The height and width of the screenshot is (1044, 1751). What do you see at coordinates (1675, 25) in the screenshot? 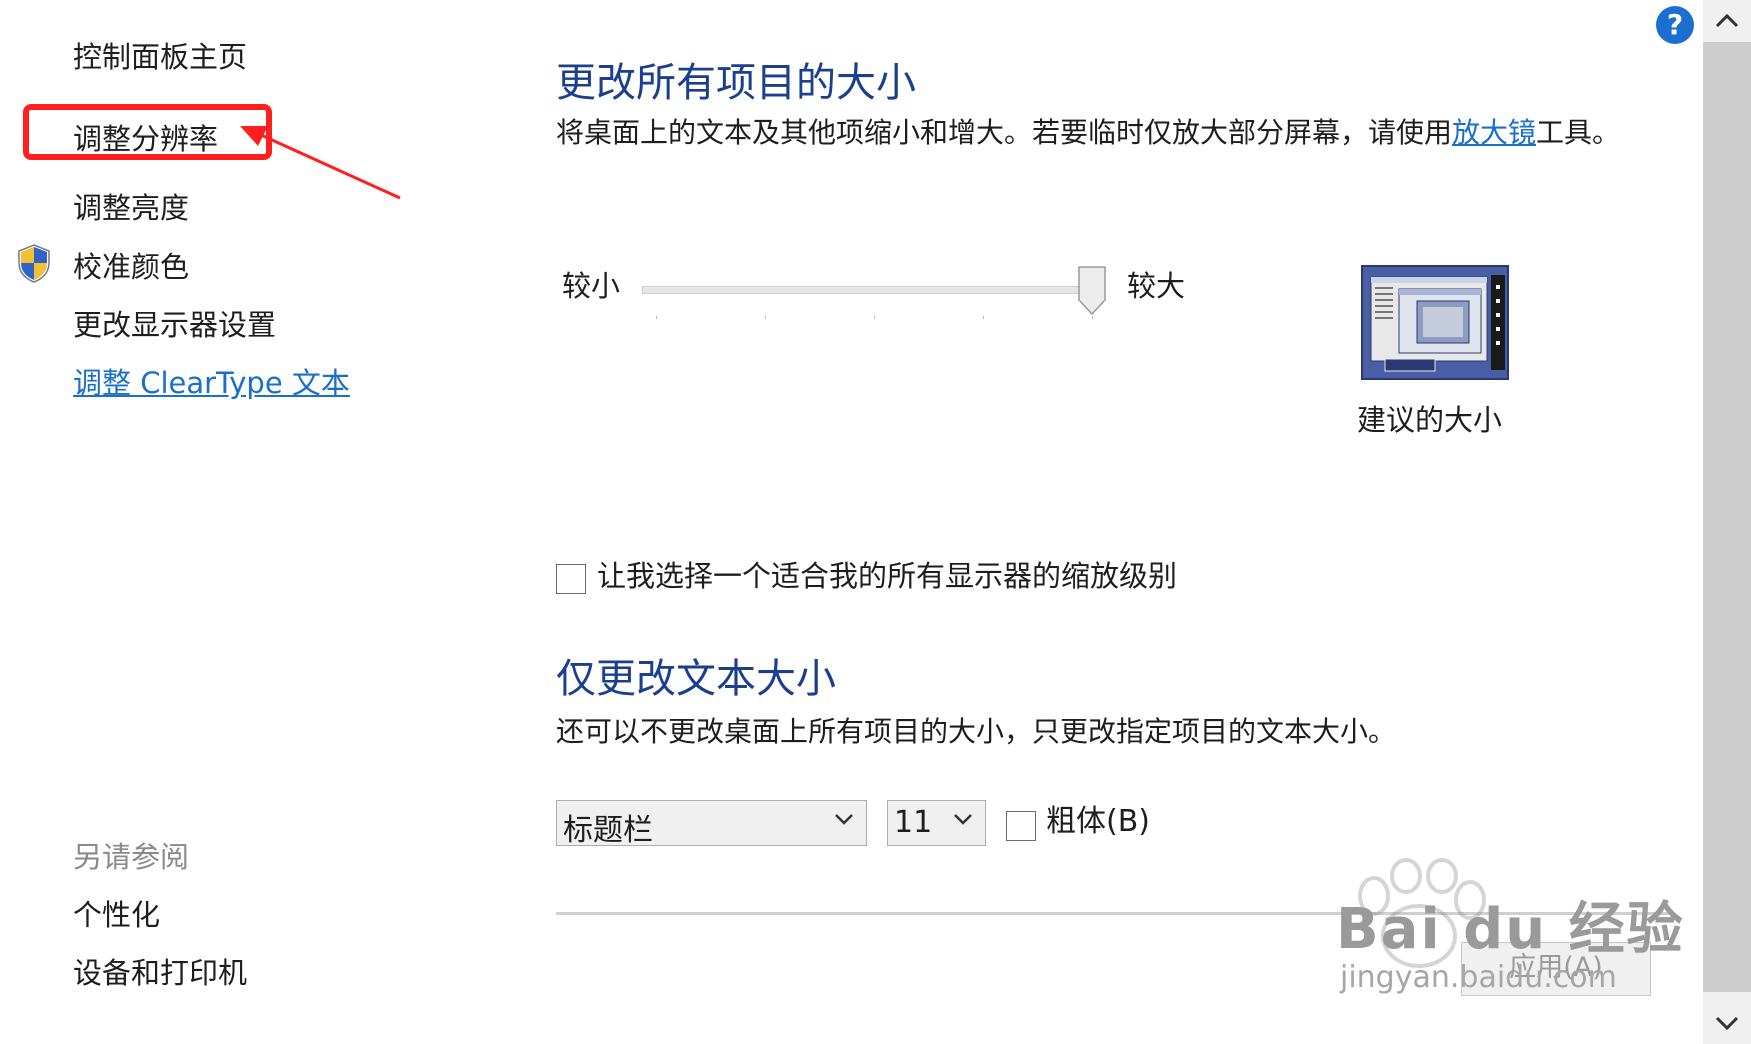
I see `help-icon: ?` at bounding box center [1675, 25].